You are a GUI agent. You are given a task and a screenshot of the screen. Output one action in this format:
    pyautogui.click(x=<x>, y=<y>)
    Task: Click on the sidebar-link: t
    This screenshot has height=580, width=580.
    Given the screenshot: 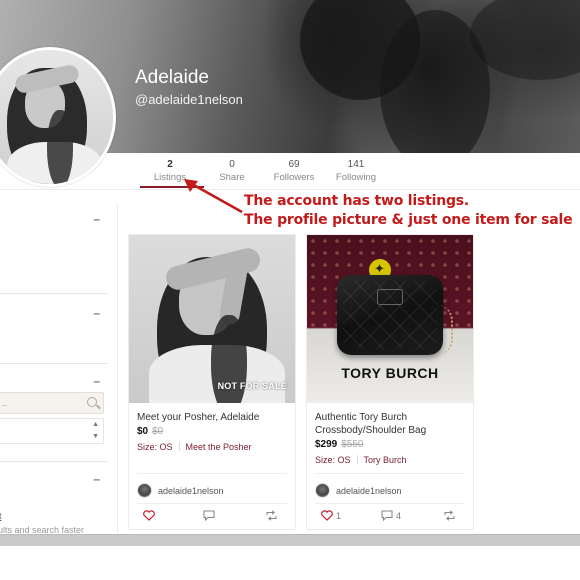 What is the action you would take?
    pyautogui.click(x=1, y=516)
    